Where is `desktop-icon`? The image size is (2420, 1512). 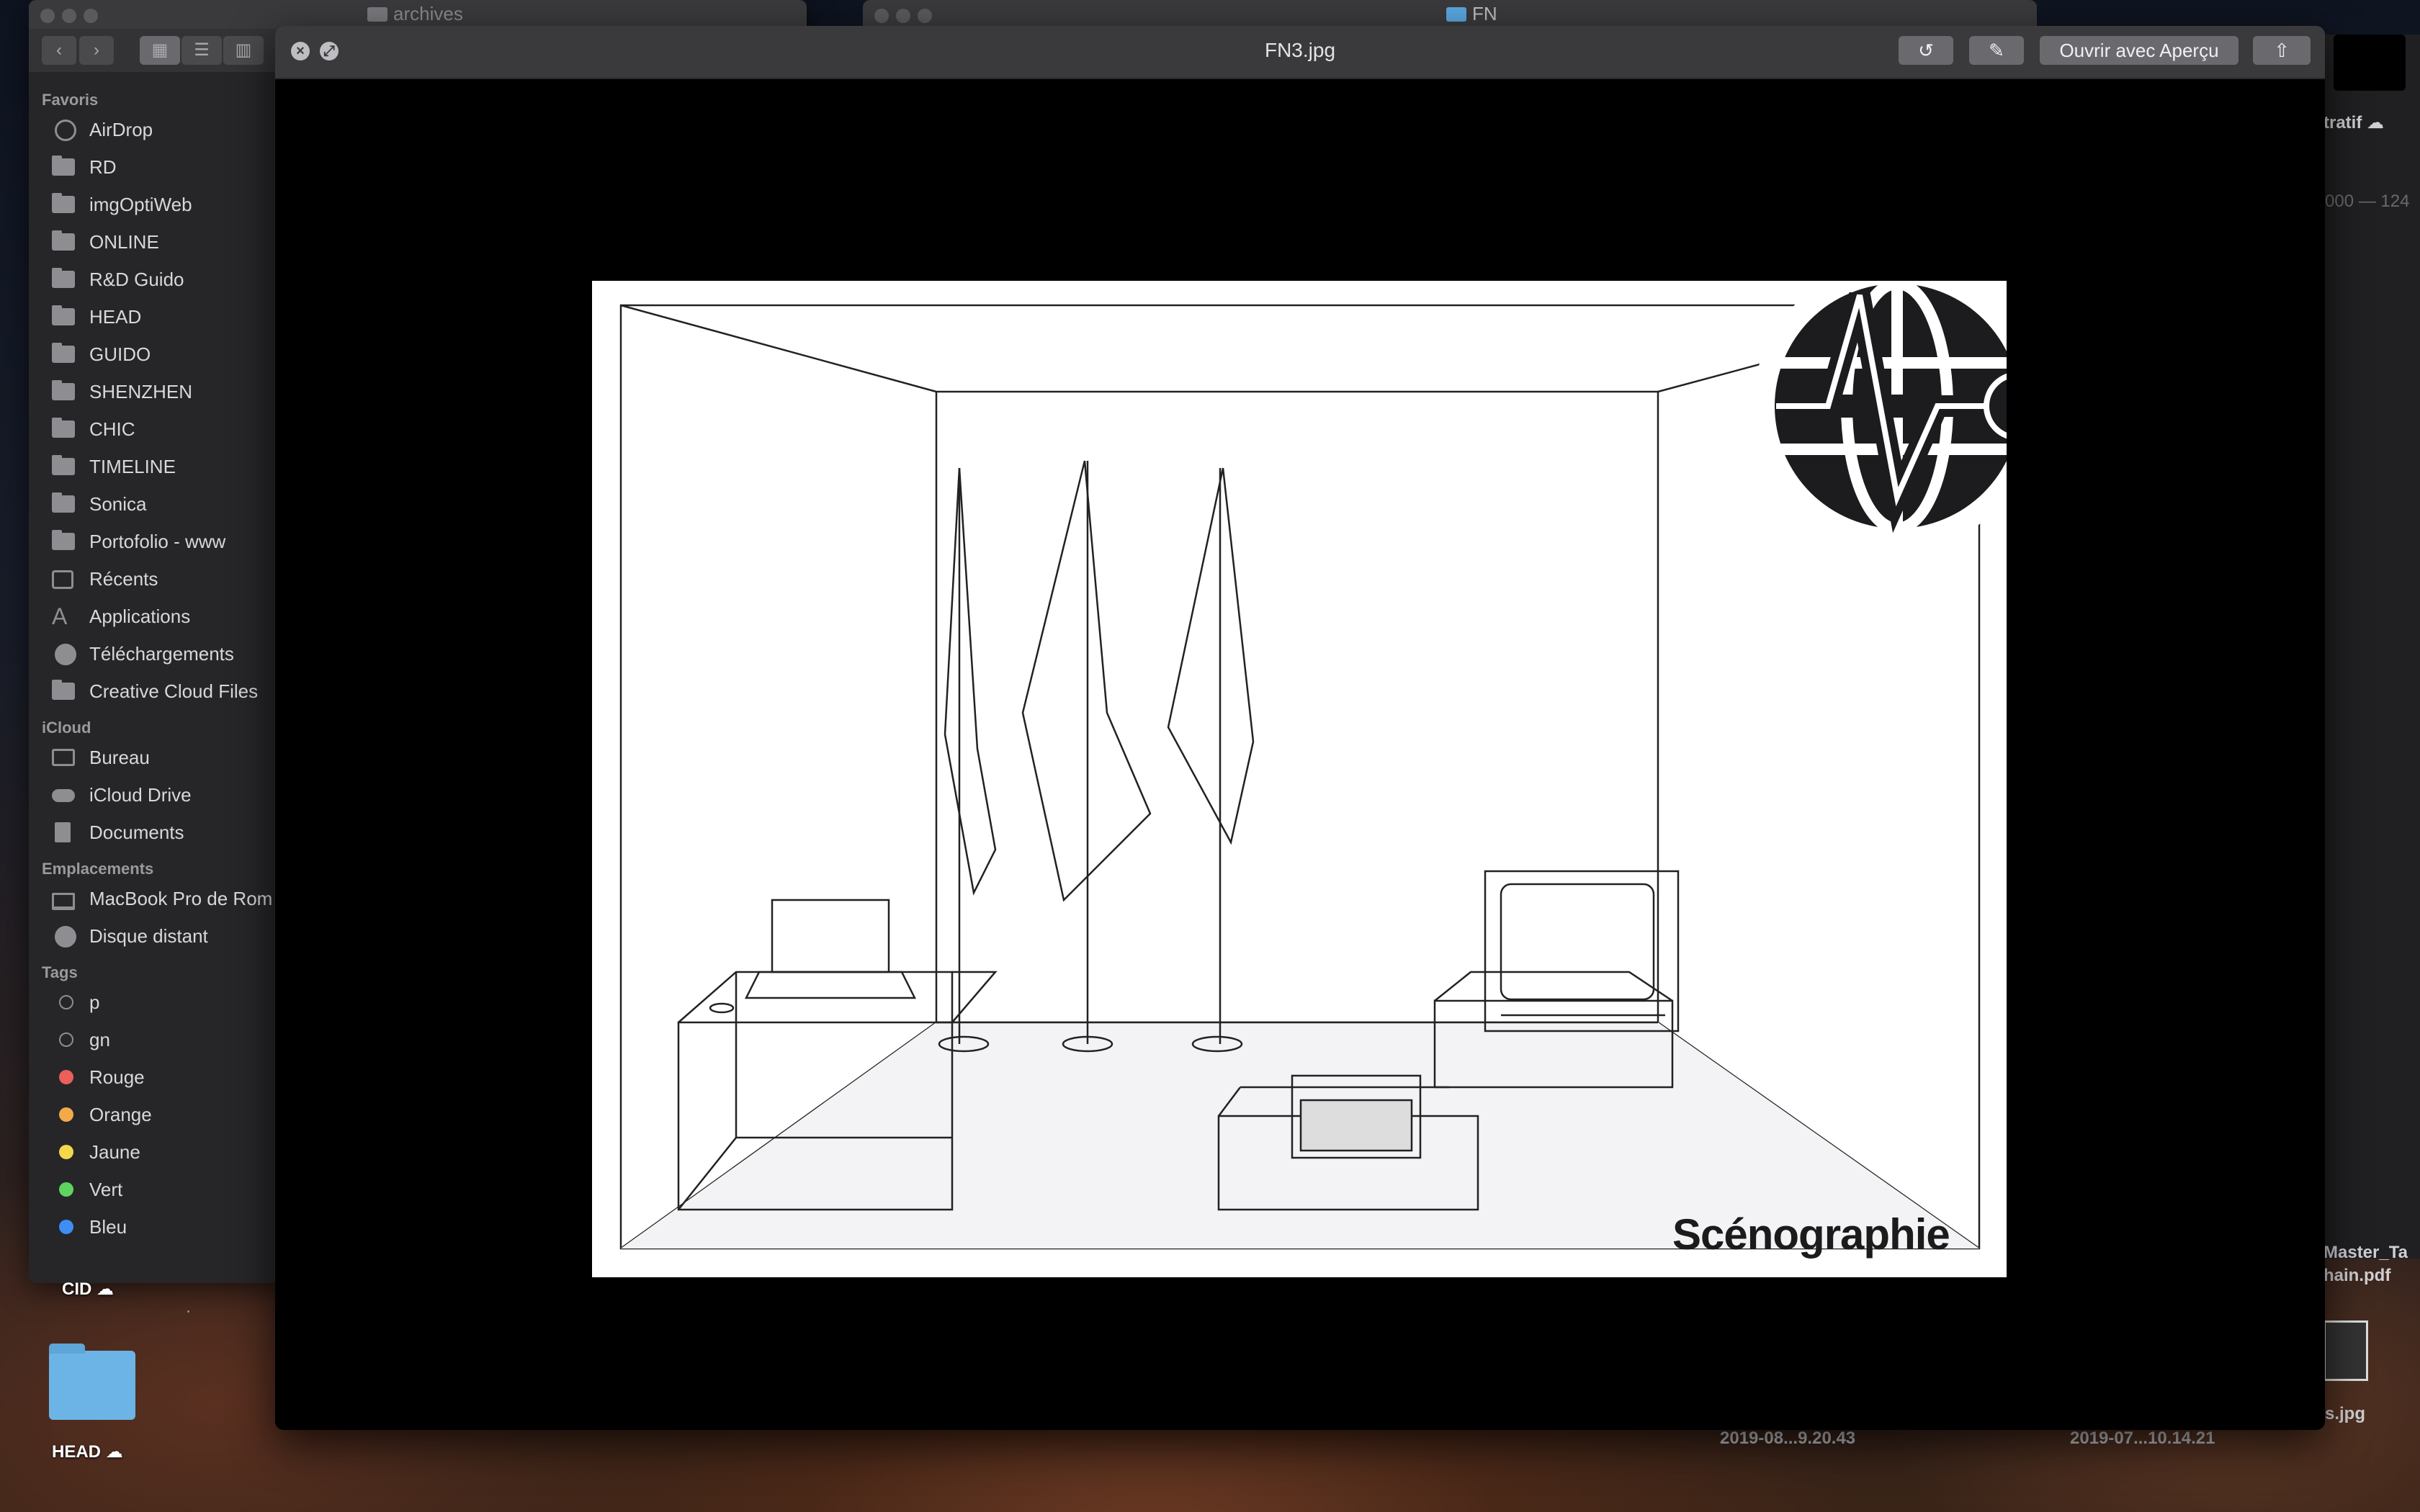 desktop-icon is located at coordinates (63, 757).